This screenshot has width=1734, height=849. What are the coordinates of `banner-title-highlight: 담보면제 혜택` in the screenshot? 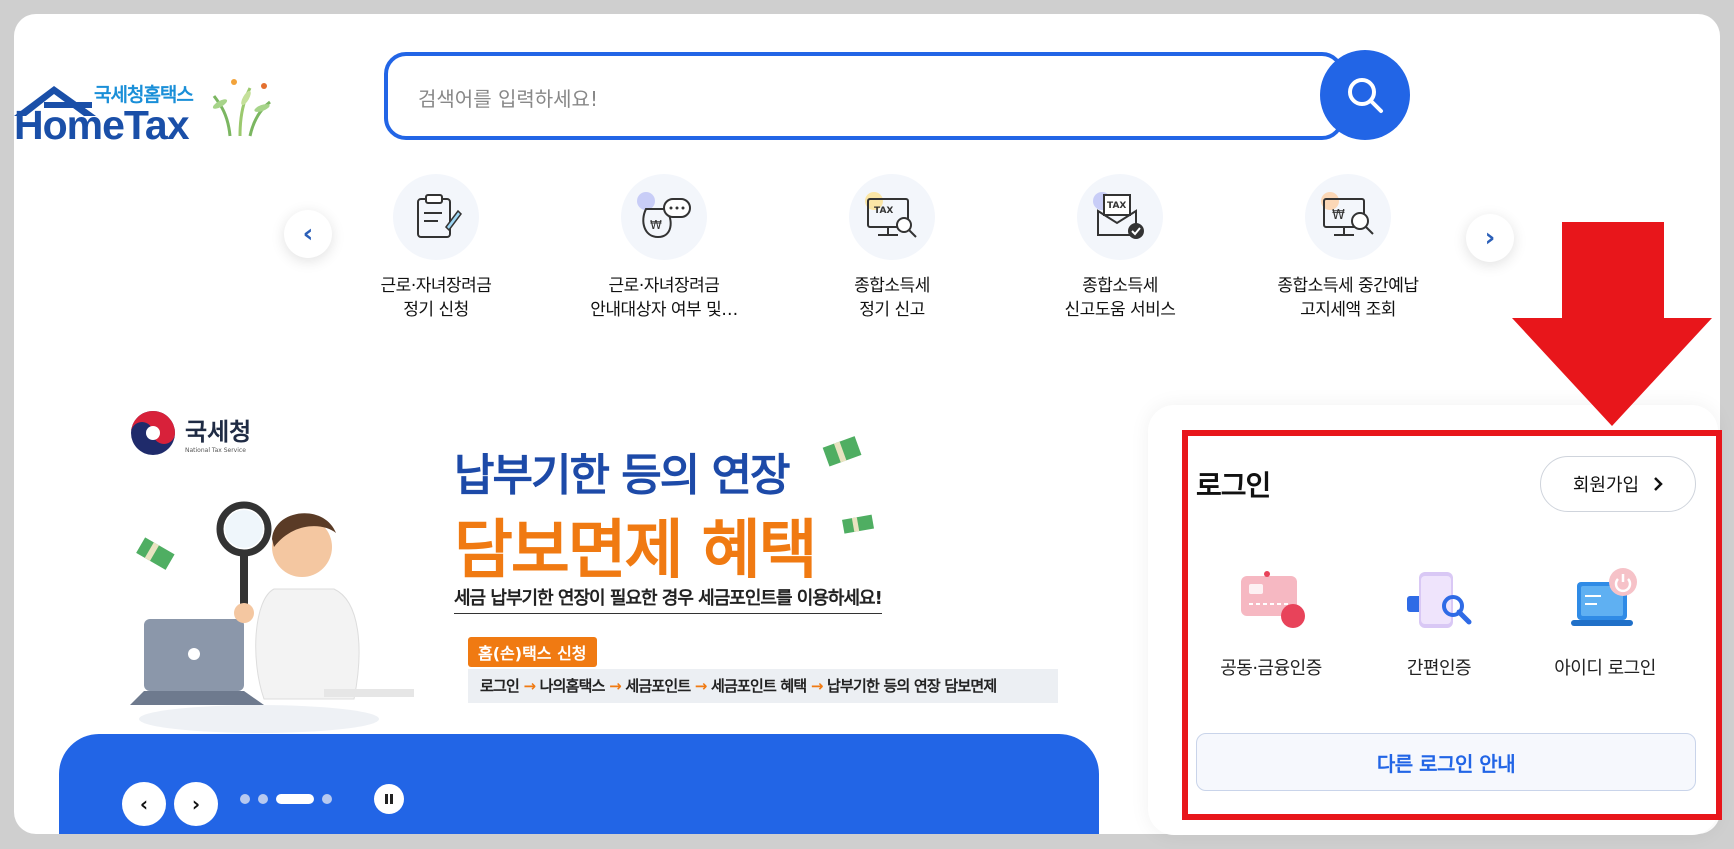 It's located at (636, 551).